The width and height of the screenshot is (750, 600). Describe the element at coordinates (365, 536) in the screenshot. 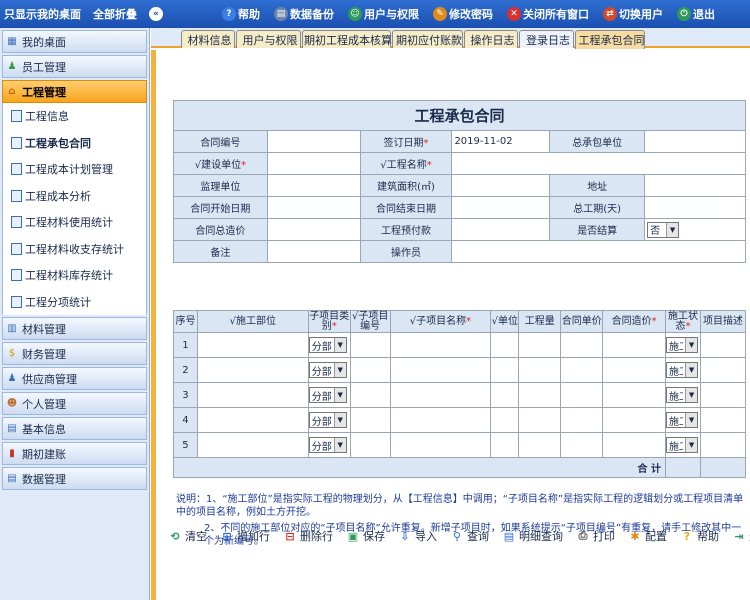

I see `save-button: ▣ 保存` at that location.